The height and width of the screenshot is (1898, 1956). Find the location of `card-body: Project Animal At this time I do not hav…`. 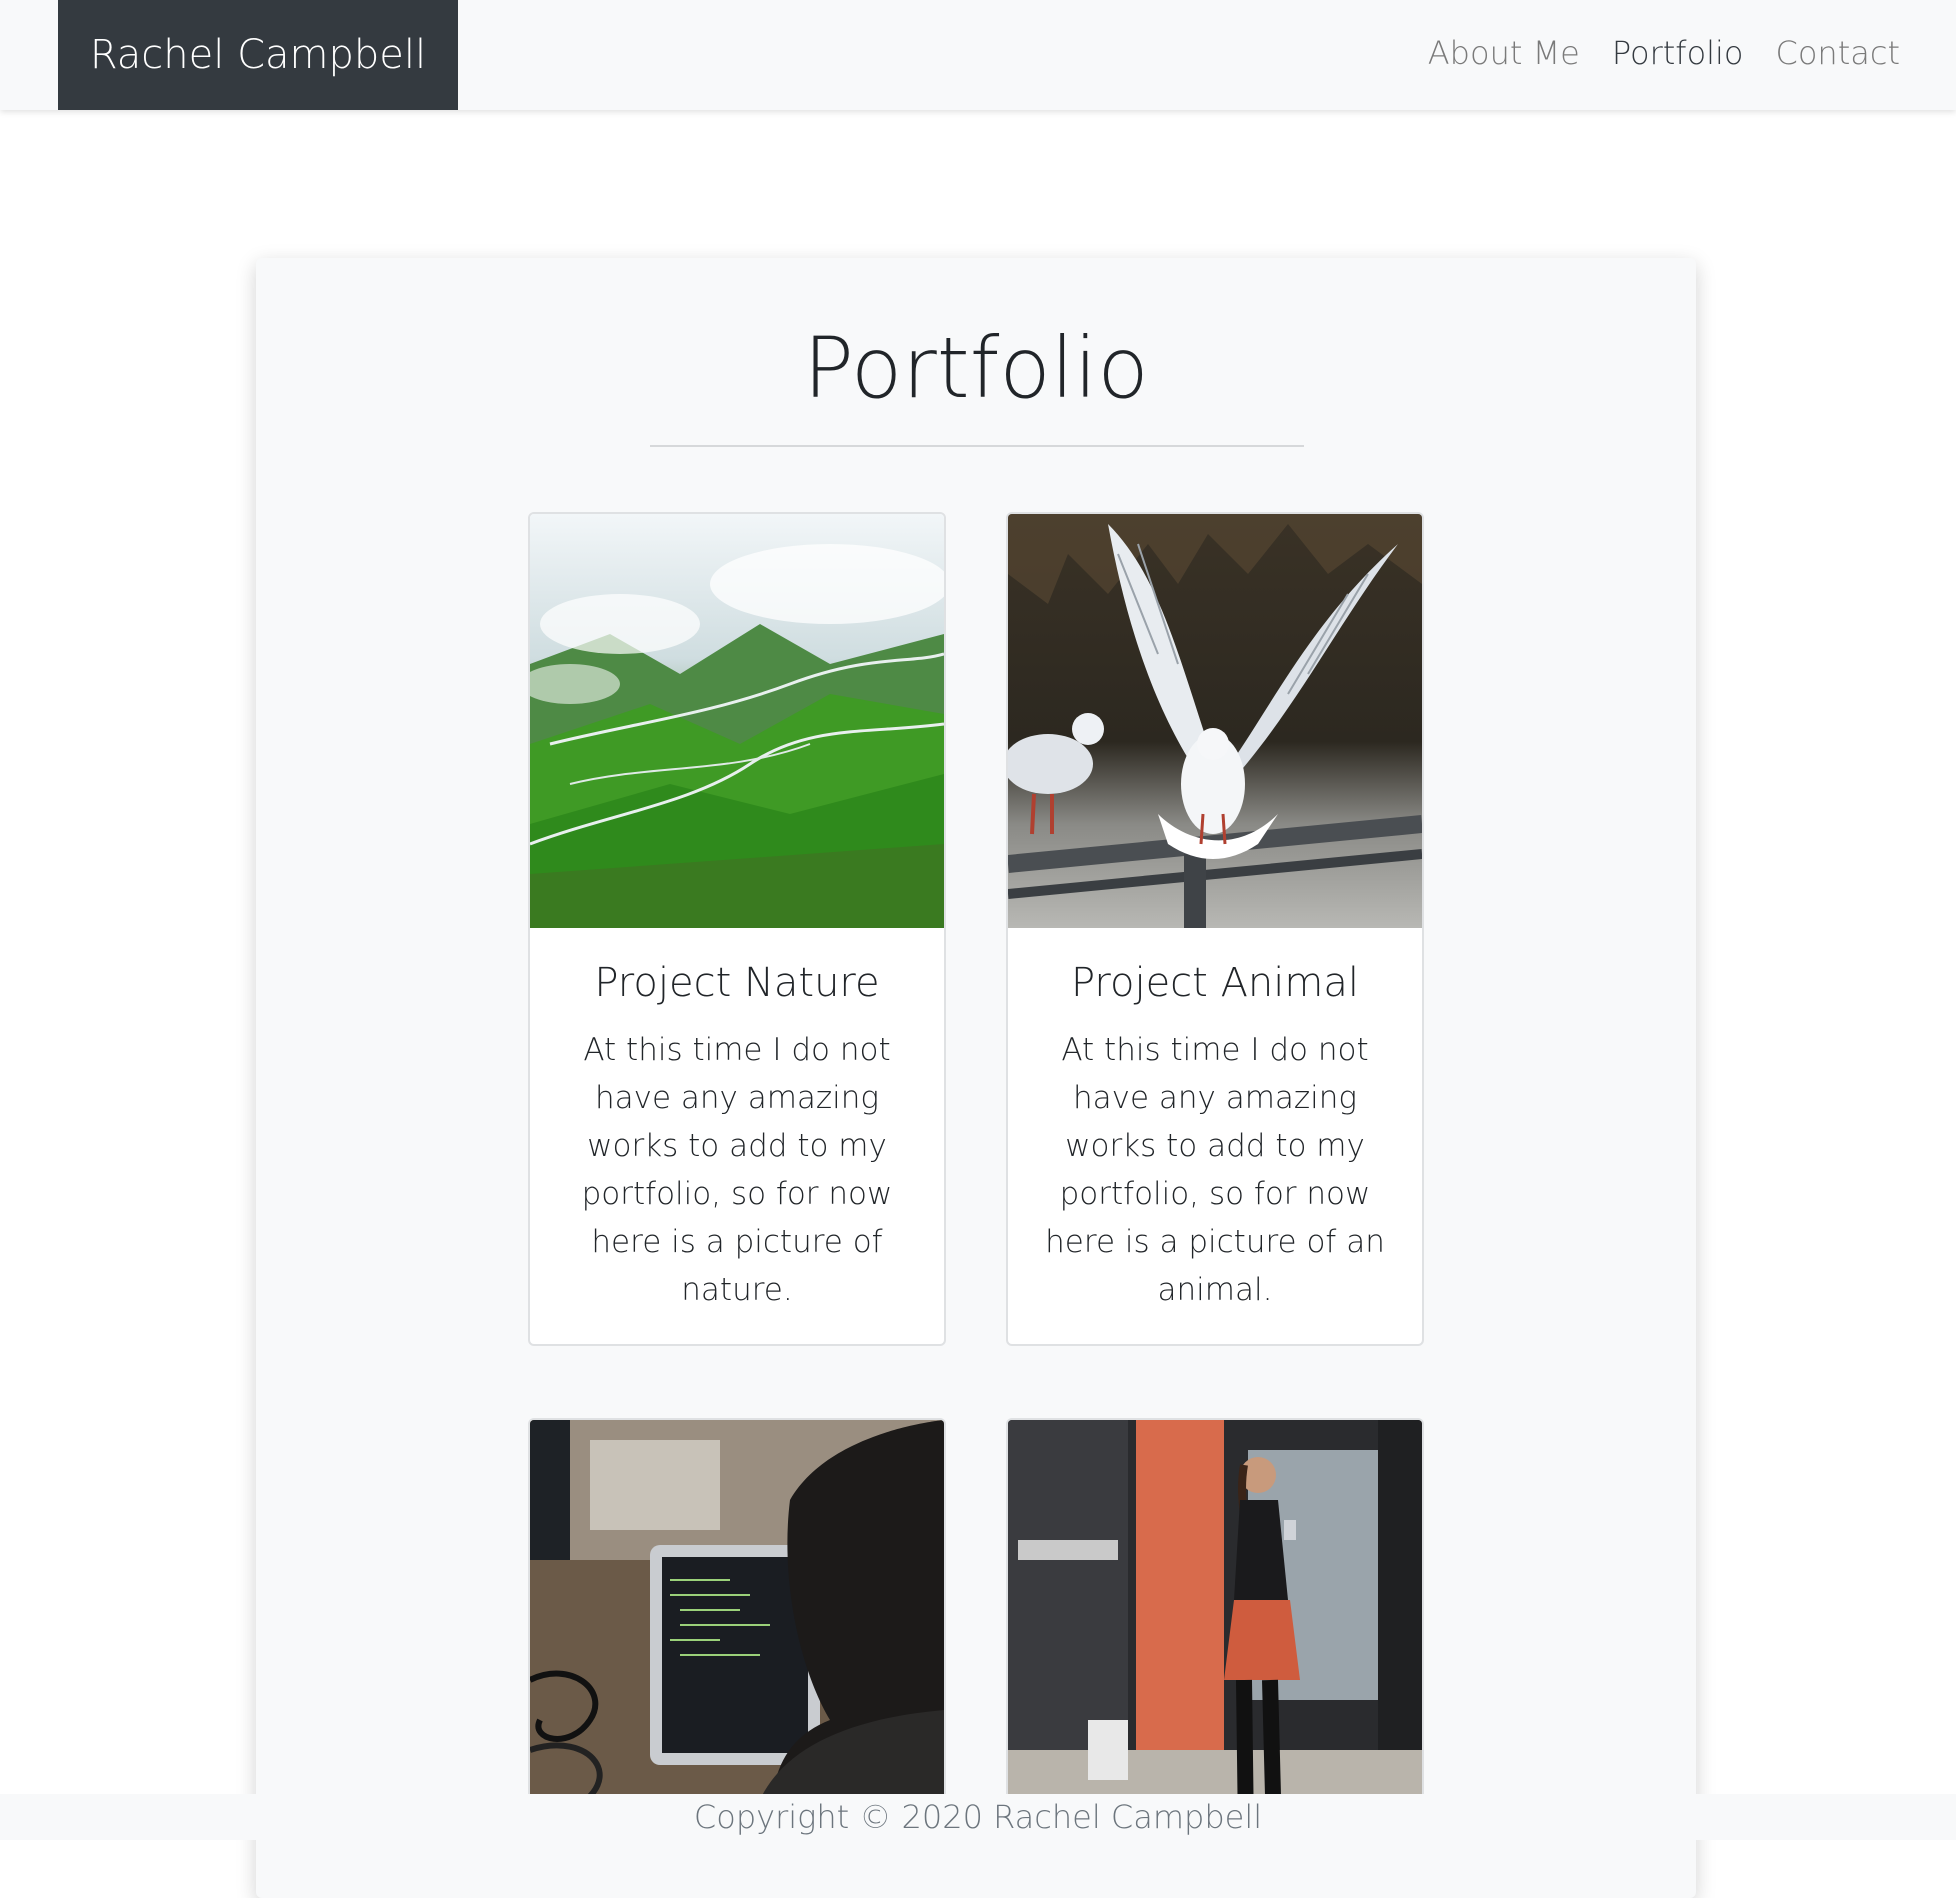

card-body: Project Animal At this time I do not hav… is located at coordinates (1215, 1136).